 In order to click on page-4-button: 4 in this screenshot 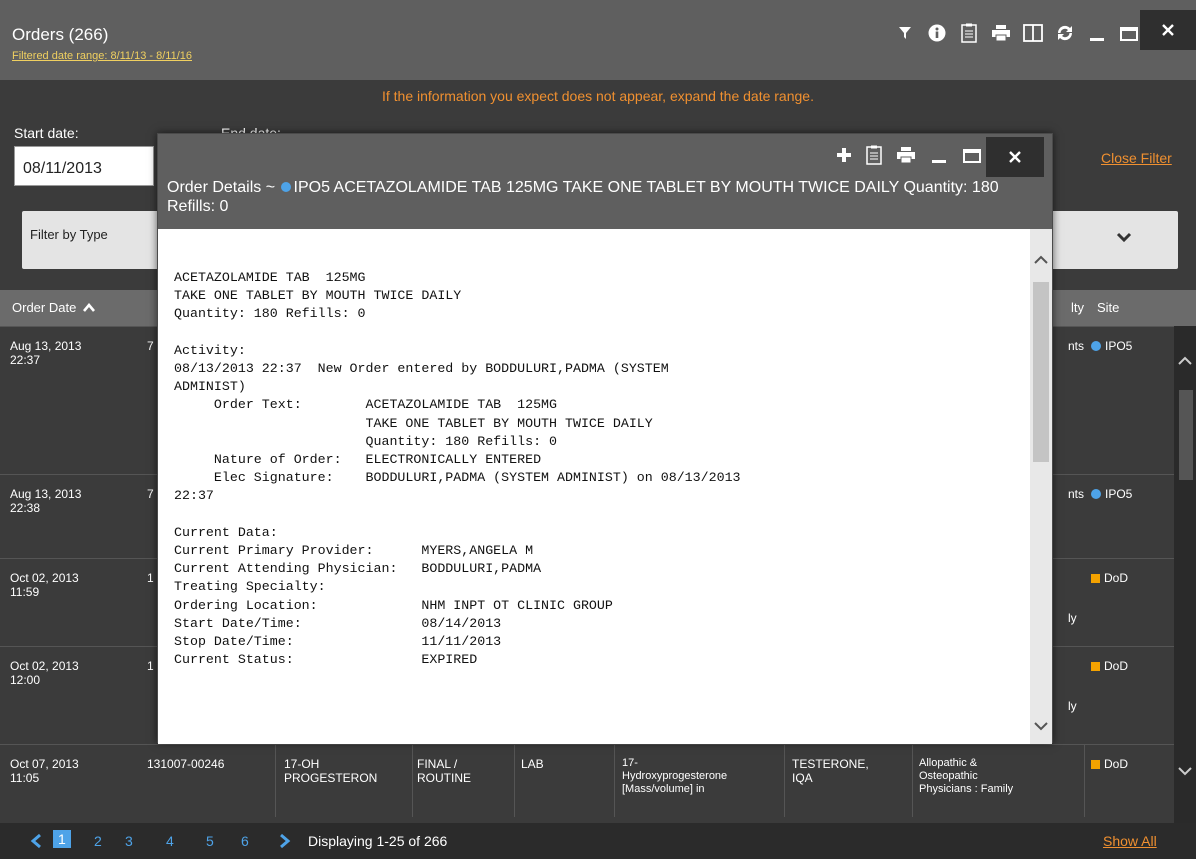, I will do `click(170, 841)`.